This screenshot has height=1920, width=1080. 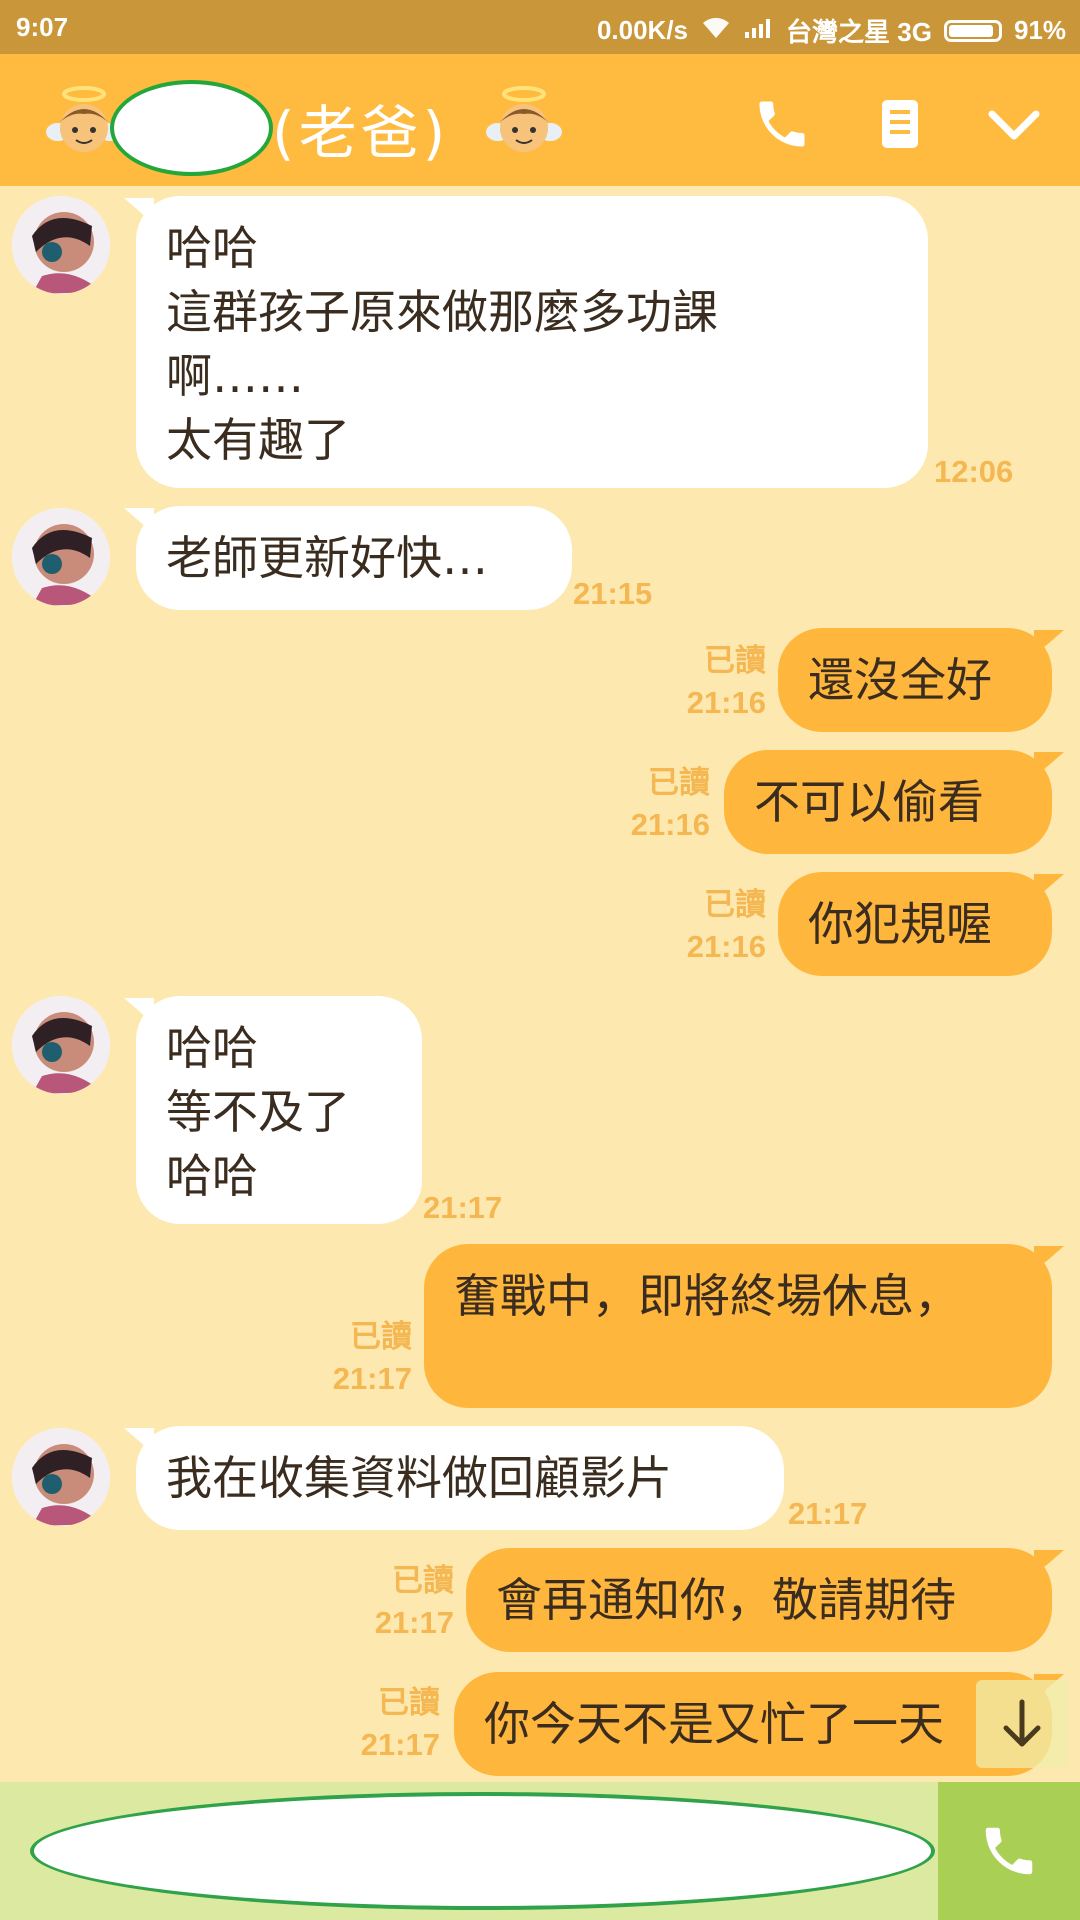 What do you see at coordinates (915, 680) in the screenshot?
I see `message-bubble-outgoing: 還沒全好` at bounding box center [915, 680].